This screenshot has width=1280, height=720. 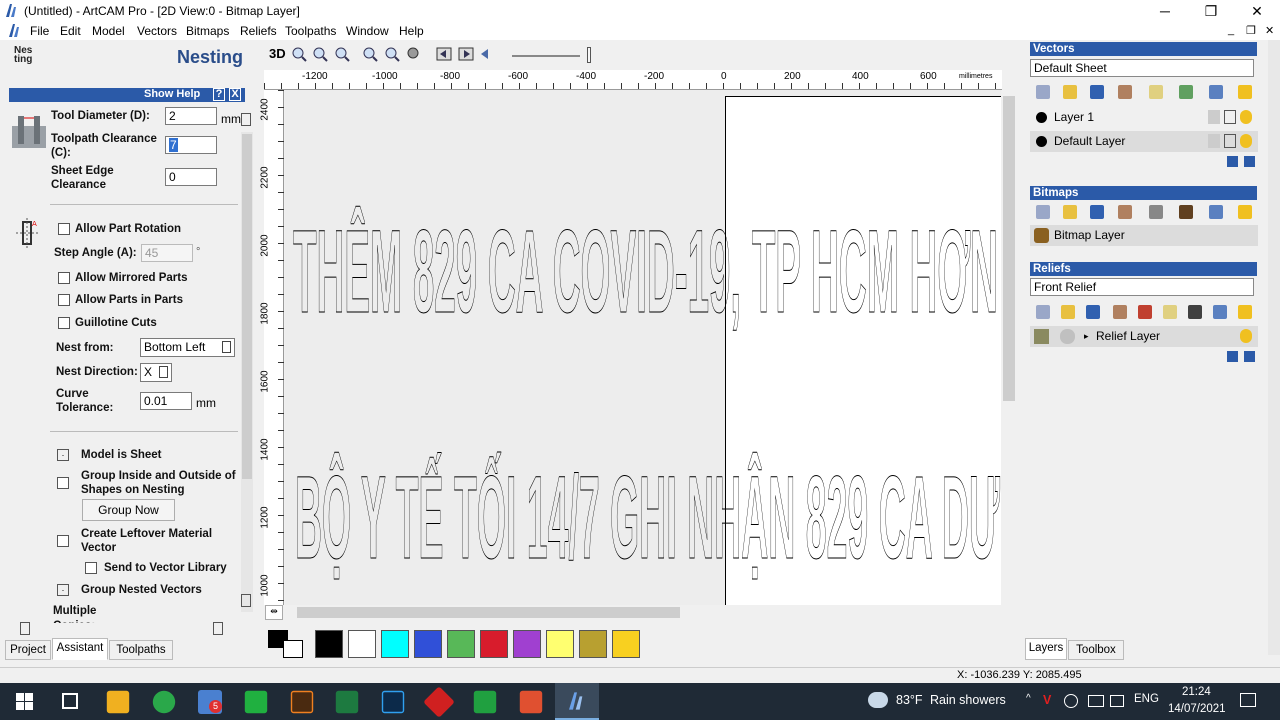 I want to click on merge-icon, so click(x=1186, y=92).